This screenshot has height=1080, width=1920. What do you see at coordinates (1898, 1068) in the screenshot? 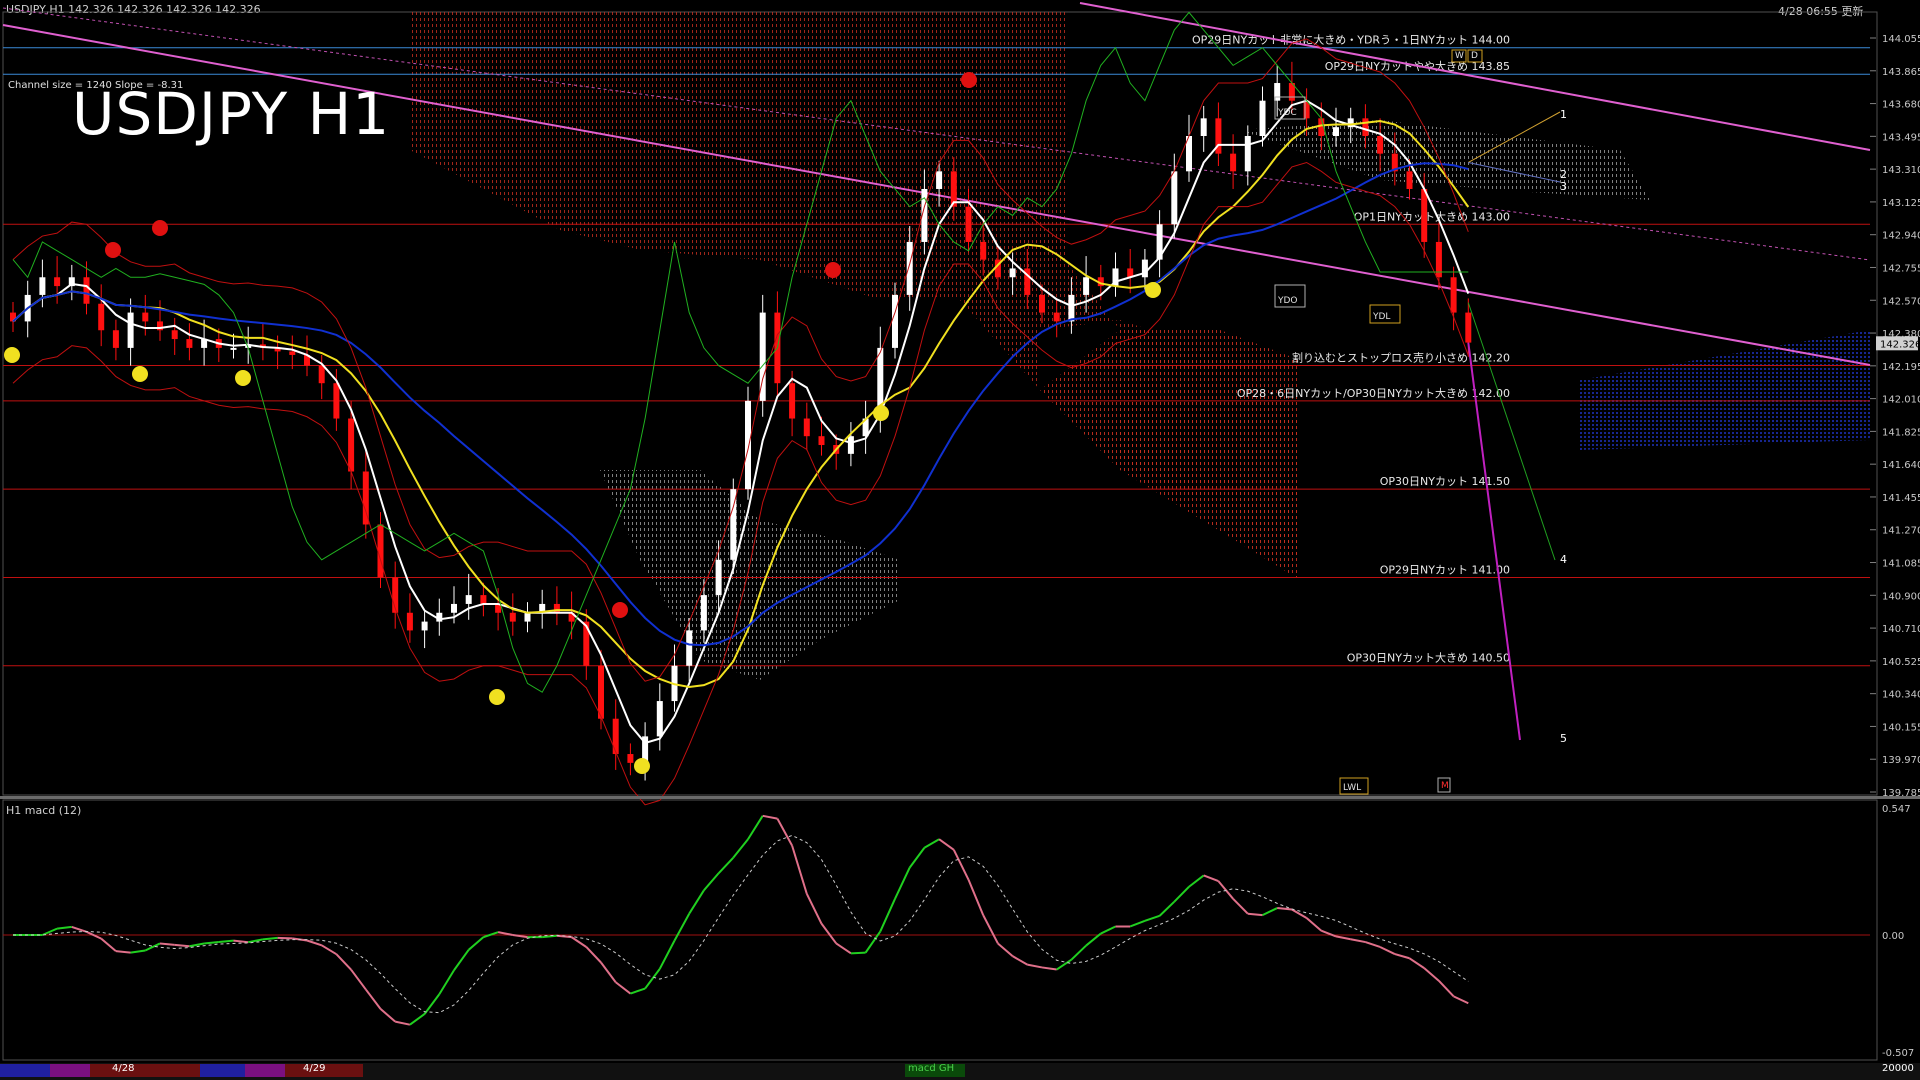
I see `bottom-right-value: 20000` at bounding box center [1898, 1068].